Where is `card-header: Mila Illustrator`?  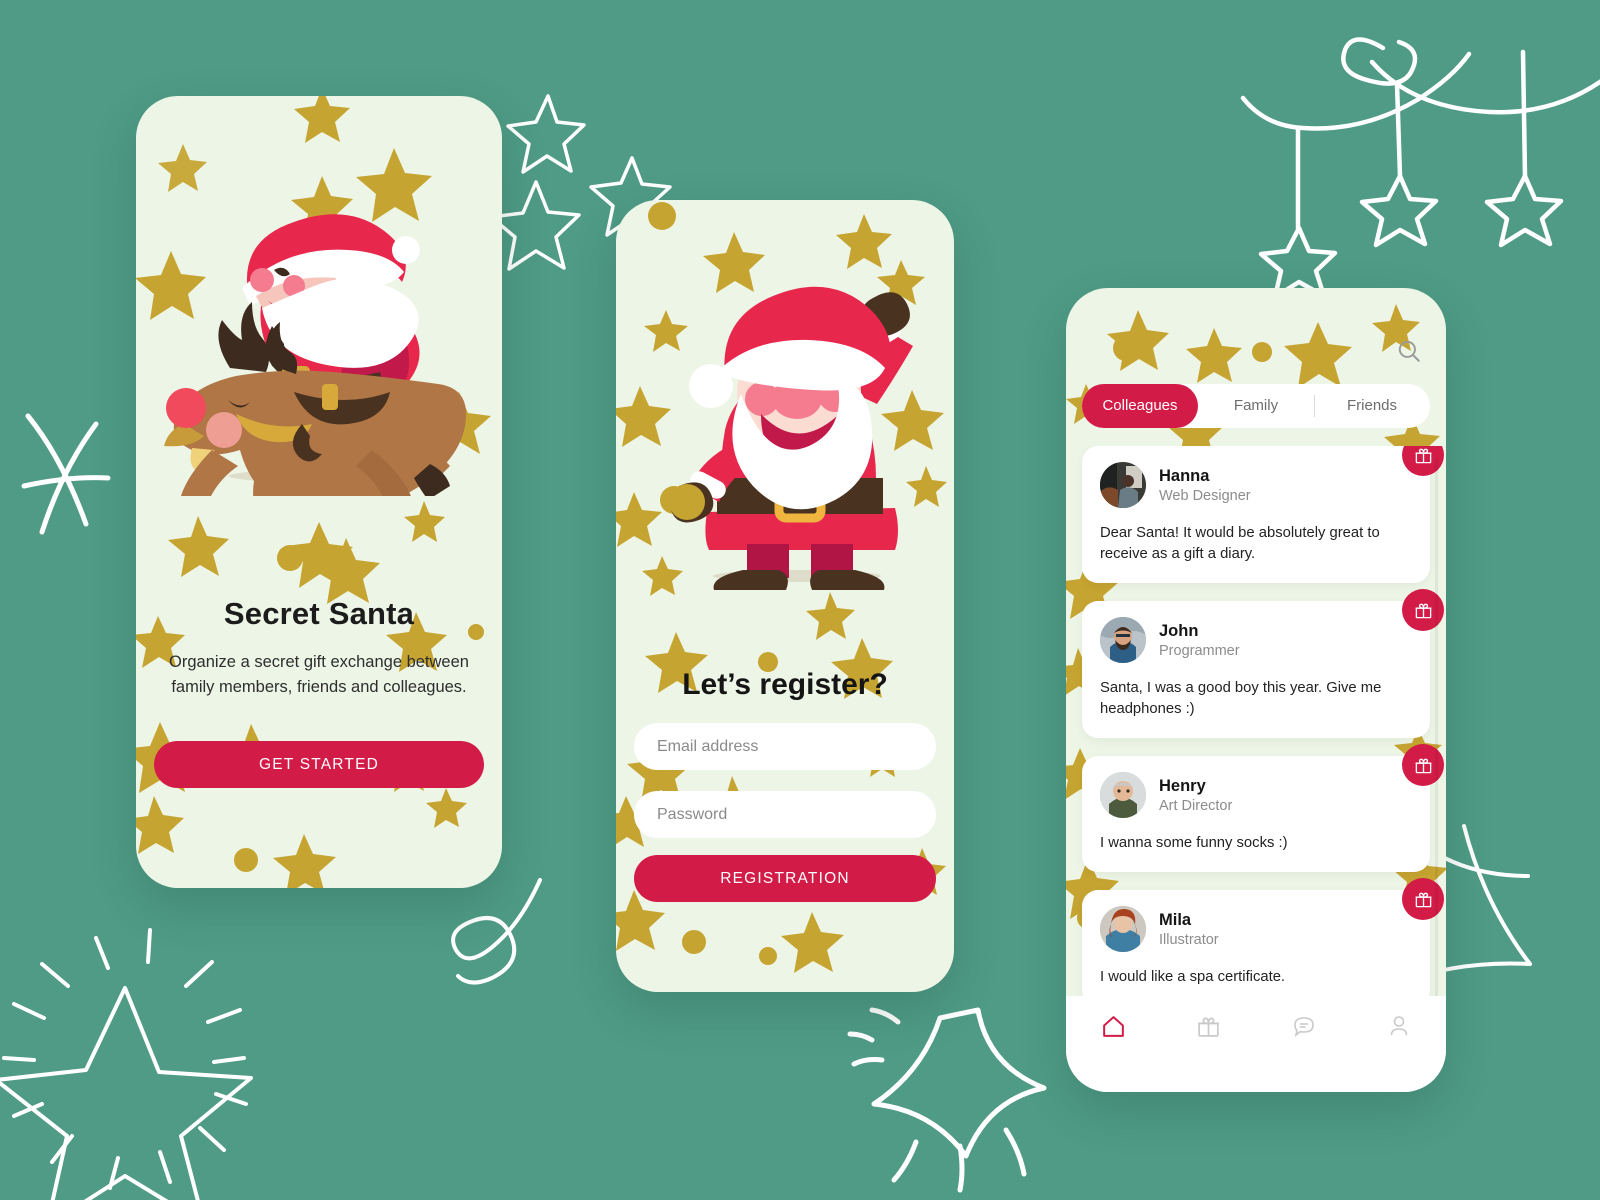
card-header: Mila Illustrator is located at coordinates (1256, 929).